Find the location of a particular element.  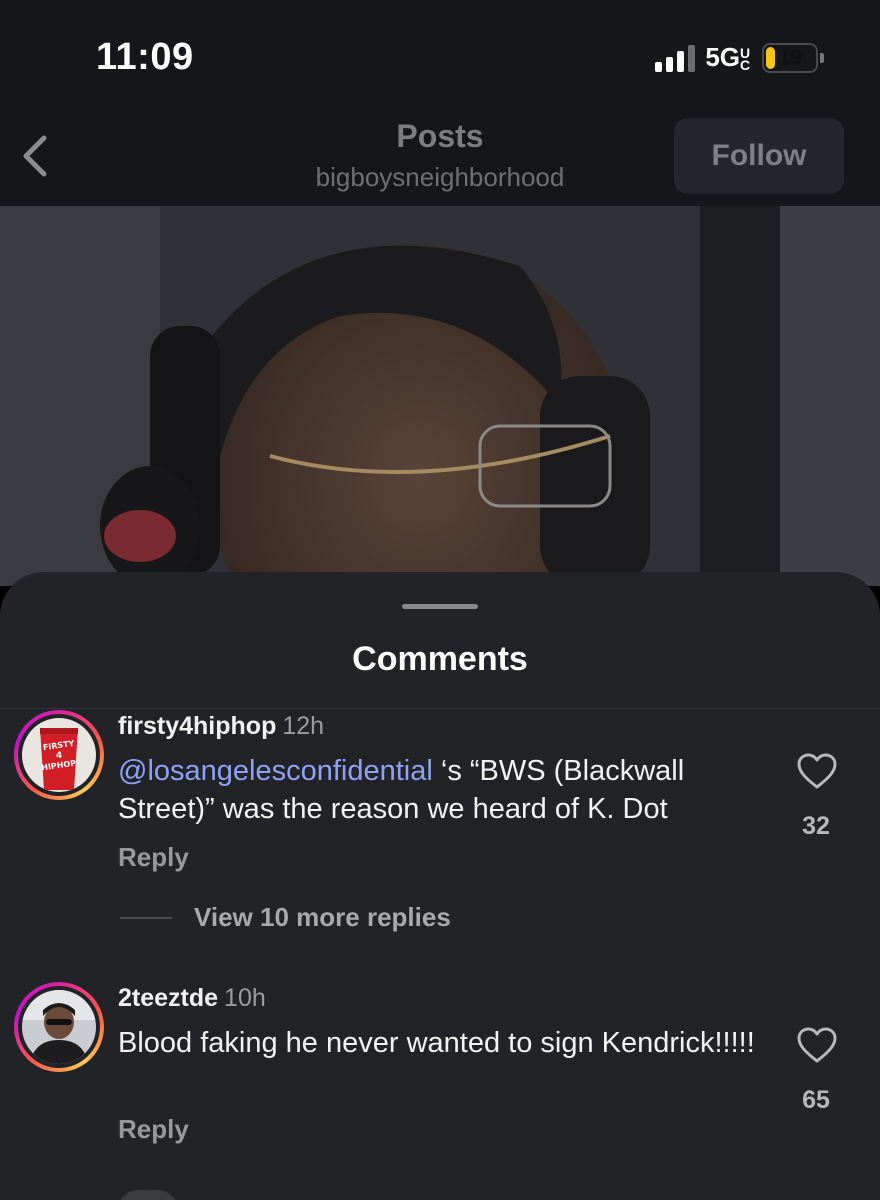

comment-meta: 2teeztde 10h is located at coordinates (192, 998).